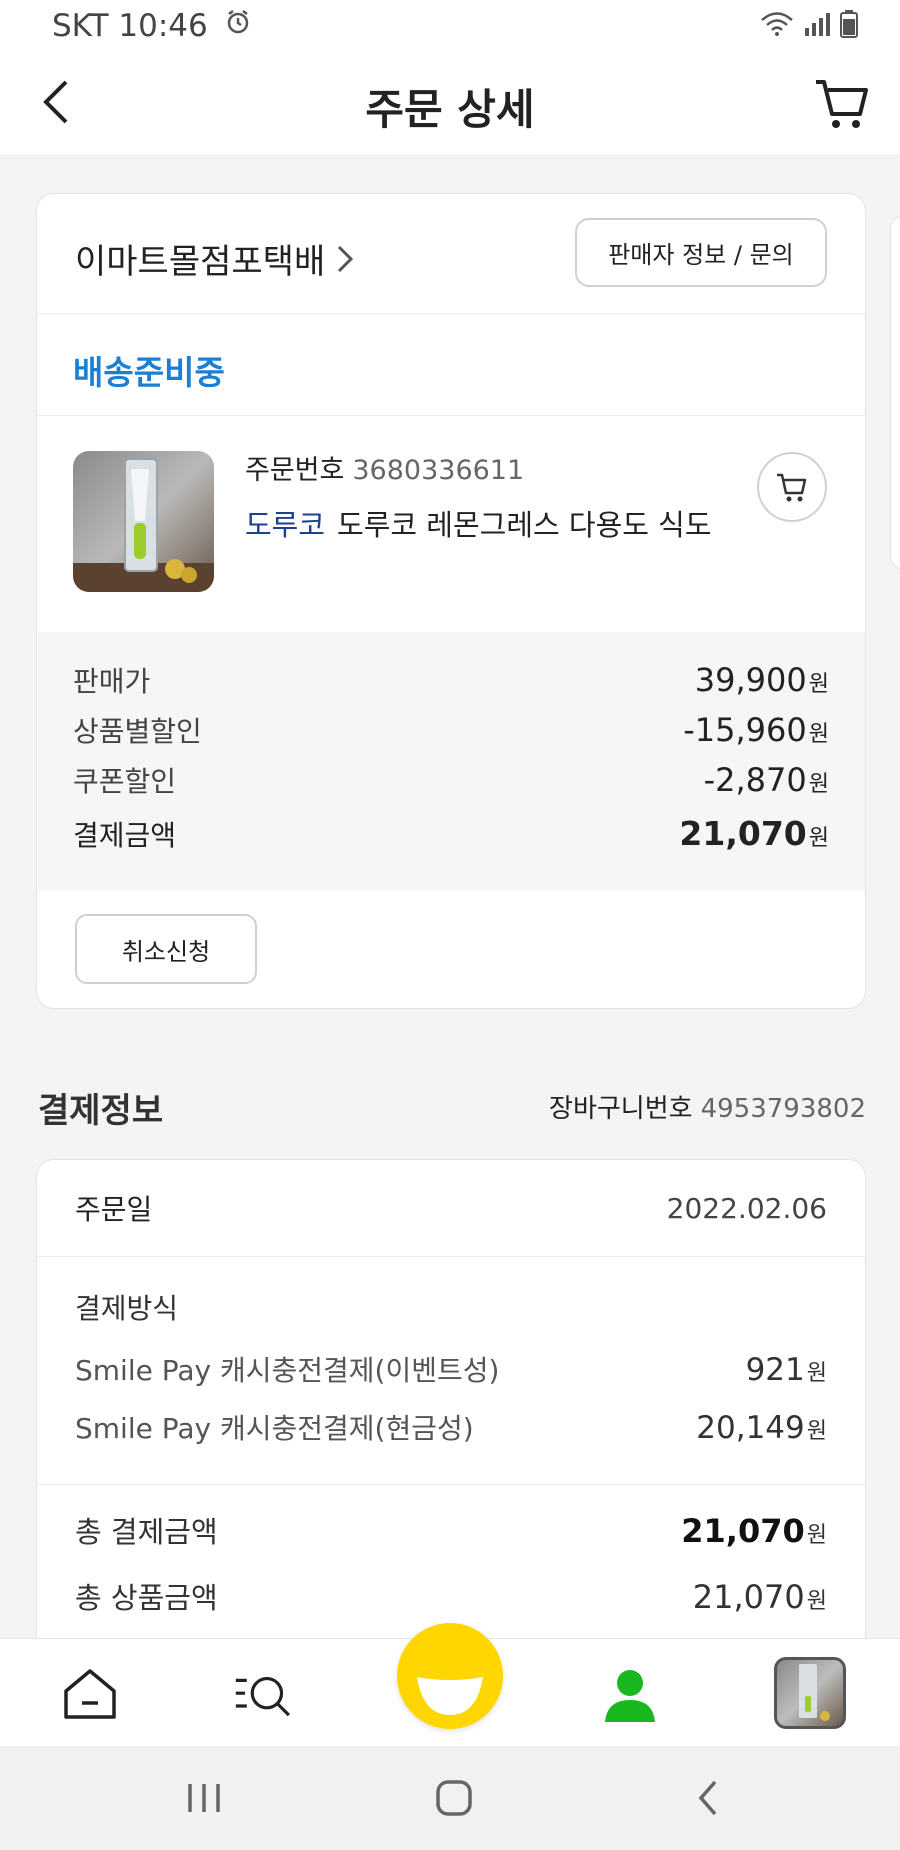  I want to click on seller-row: 이마트몰점포택배 판매자 정보 / 문의, so click(451, 254).